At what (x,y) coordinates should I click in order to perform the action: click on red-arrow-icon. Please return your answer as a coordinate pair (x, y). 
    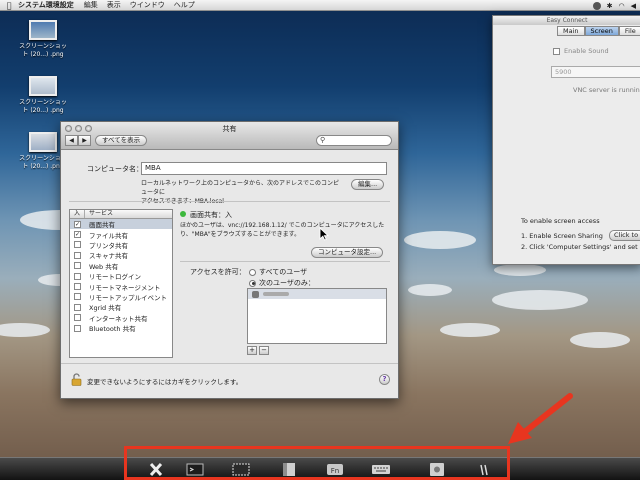
    Looking at the image, I should click on (540, 418).